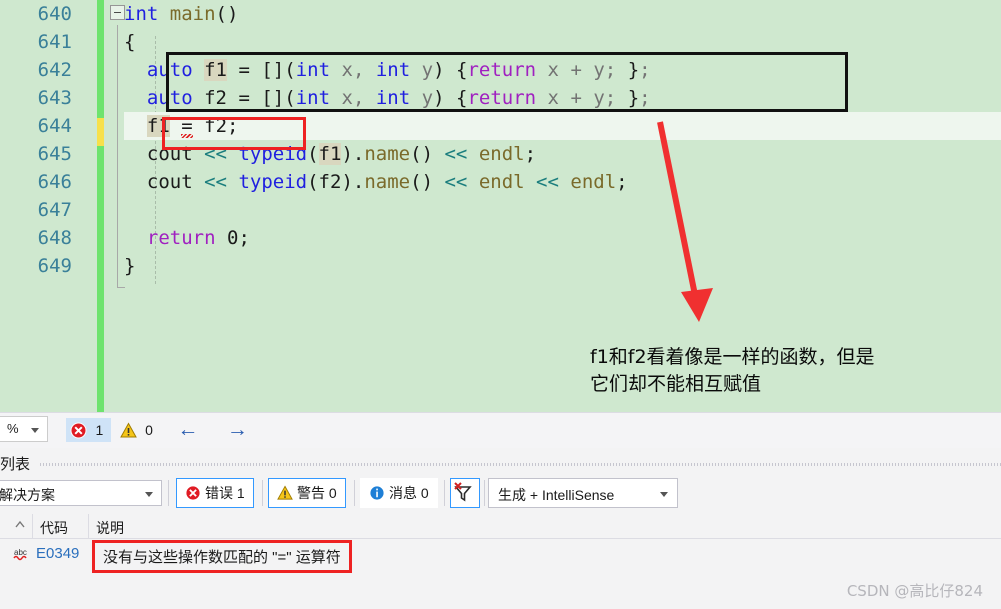 The height and width of the screenshot is (609, 1001). What do you see at coordinates (358, 98) in the screenshot?
I see `token-comma: ,` at bounding box center [358, 98].